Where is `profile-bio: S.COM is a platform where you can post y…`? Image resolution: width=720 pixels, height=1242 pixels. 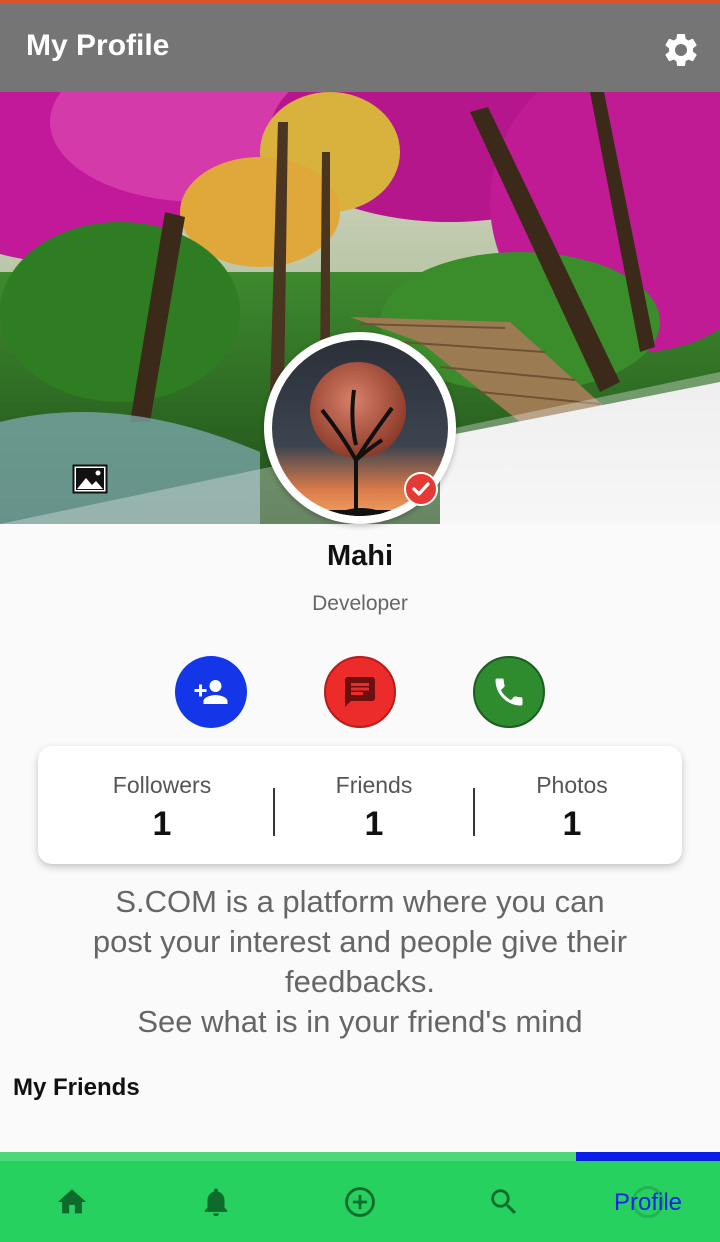 profile-bio: S.COM is a platform where you can post y… is located at coordinates (360, 962).